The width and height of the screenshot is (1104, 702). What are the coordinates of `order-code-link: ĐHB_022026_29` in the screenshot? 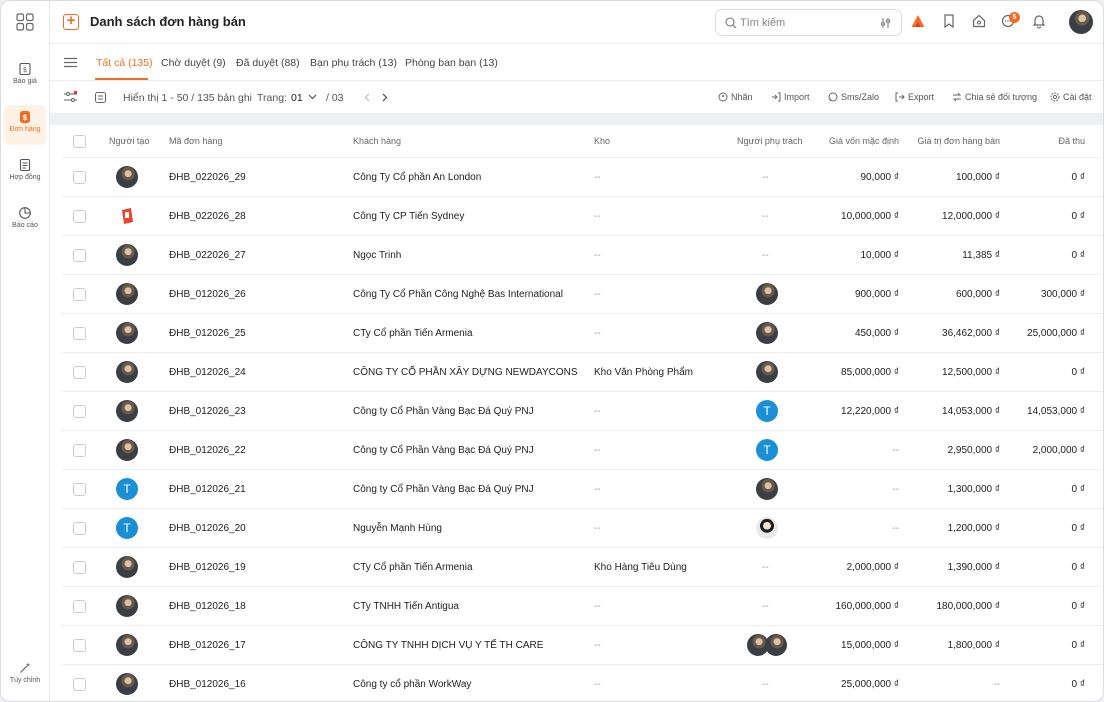 It's located at (207, 177).